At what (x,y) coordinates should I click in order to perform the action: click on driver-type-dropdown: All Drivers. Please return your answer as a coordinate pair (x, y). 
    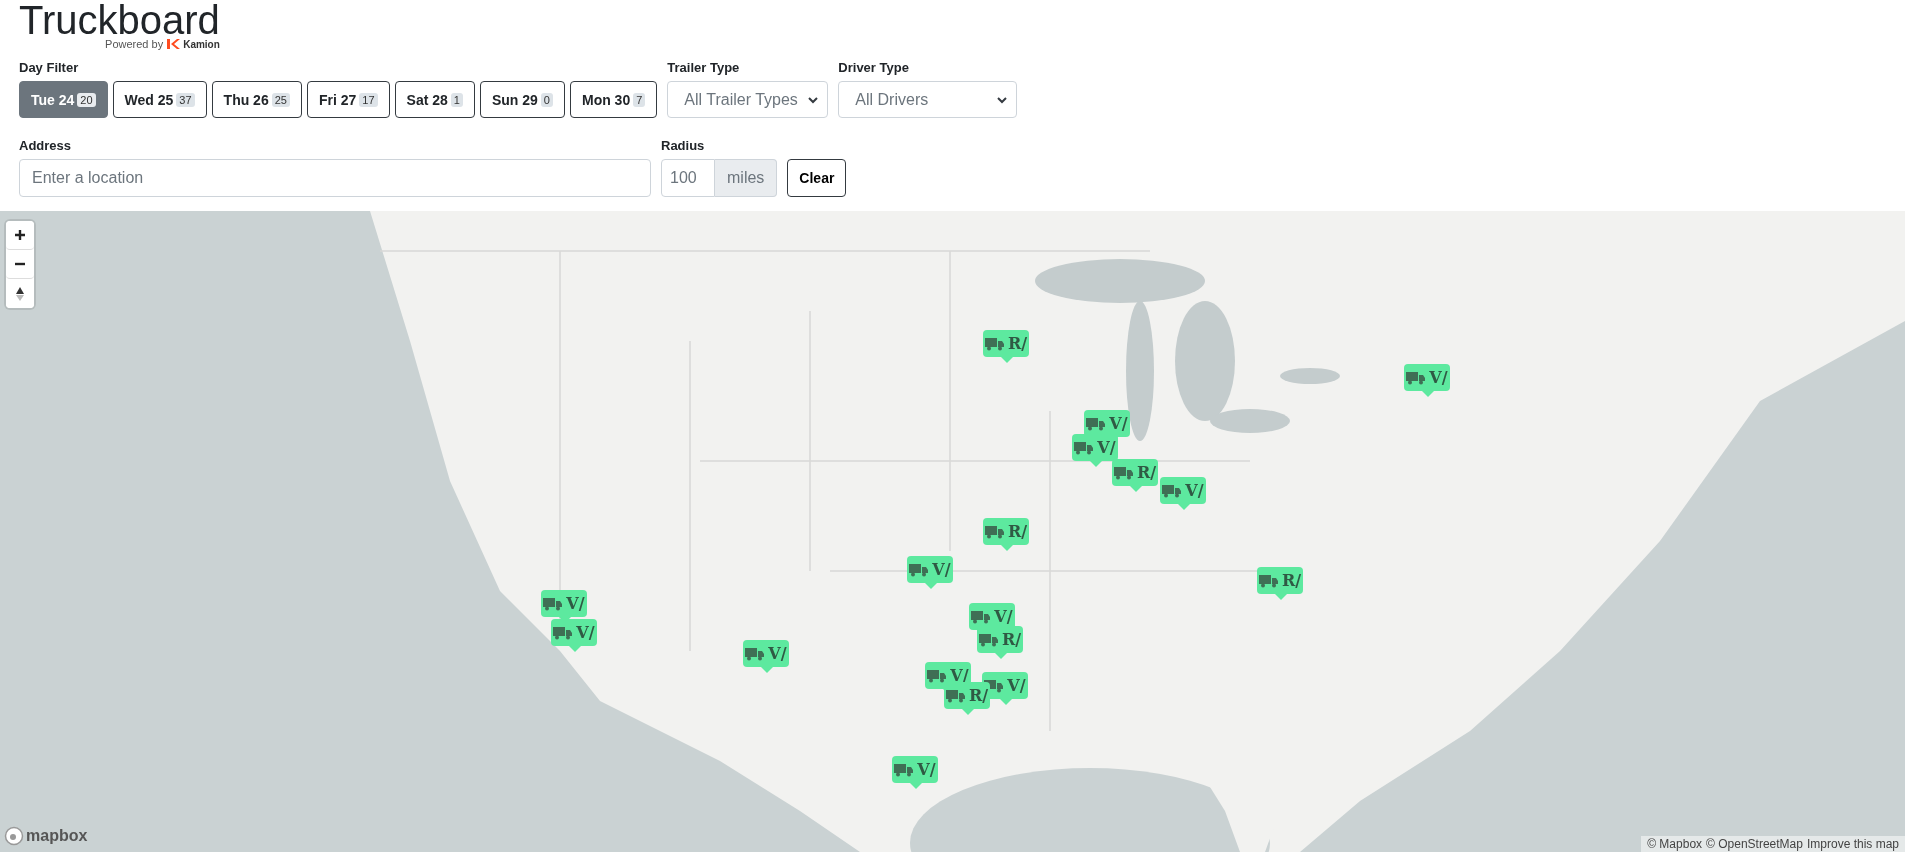
    Looking at the image, I should click on (928, 99).